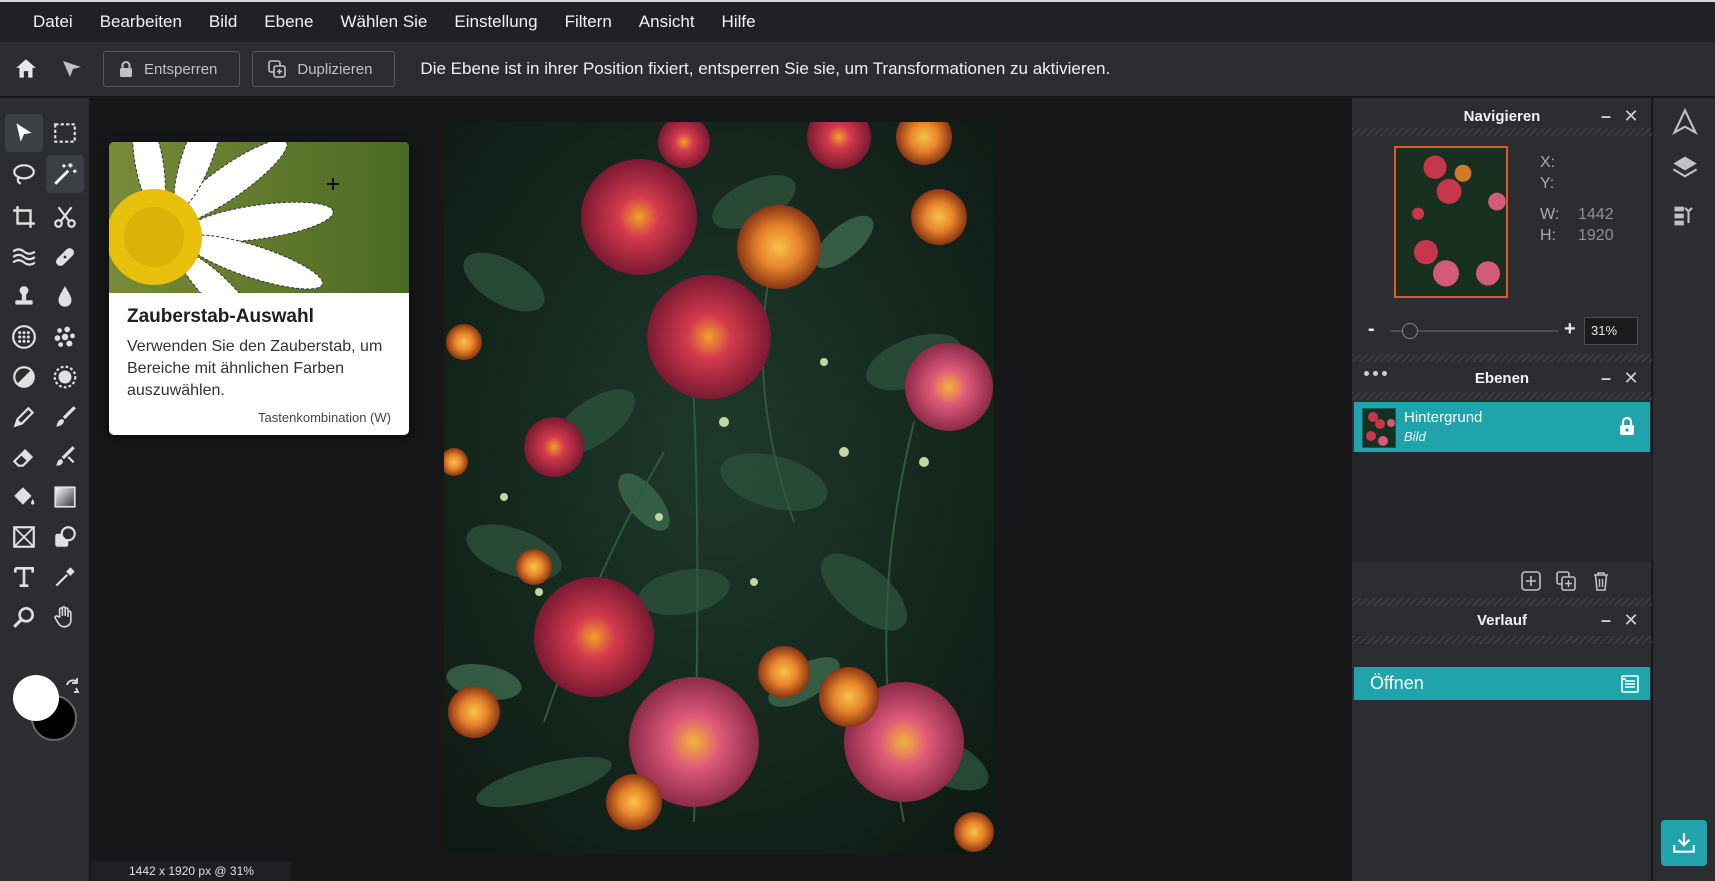 The image size is (1715, 881). I want to click on duplicate-icon, so click(277, 69).